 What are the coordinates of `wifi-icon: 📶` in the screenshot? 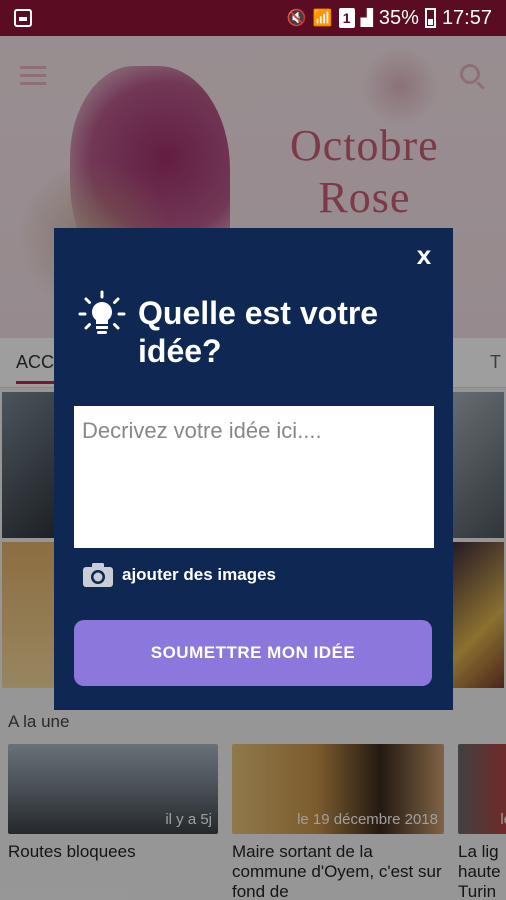 It's located at (322, 18).